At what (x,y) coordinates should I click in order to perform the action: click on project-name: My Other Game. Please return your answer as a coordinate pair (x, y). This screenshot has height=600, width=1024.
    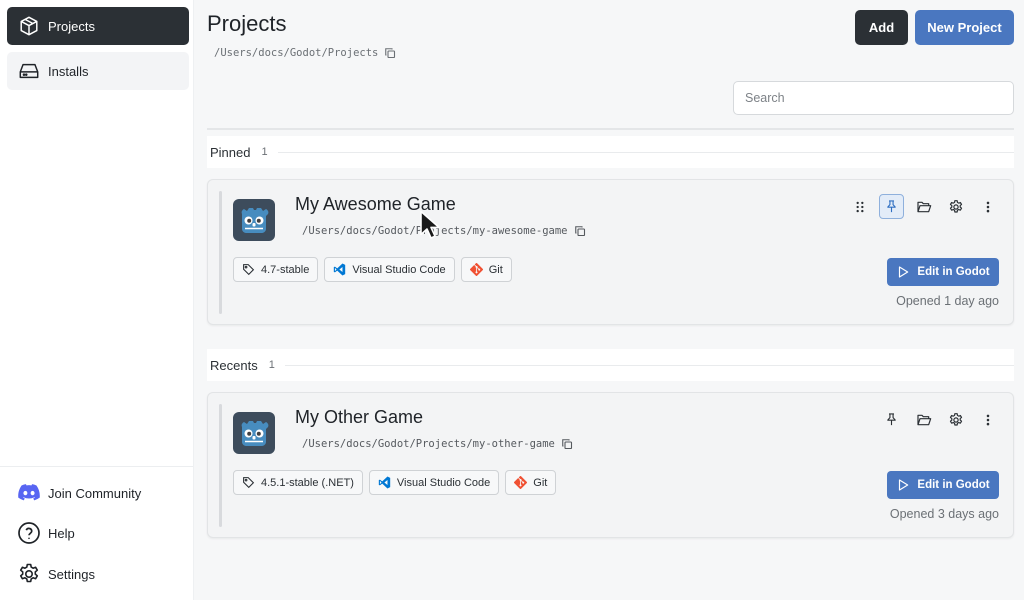
    Looking at the image, I should click on (359, 417).